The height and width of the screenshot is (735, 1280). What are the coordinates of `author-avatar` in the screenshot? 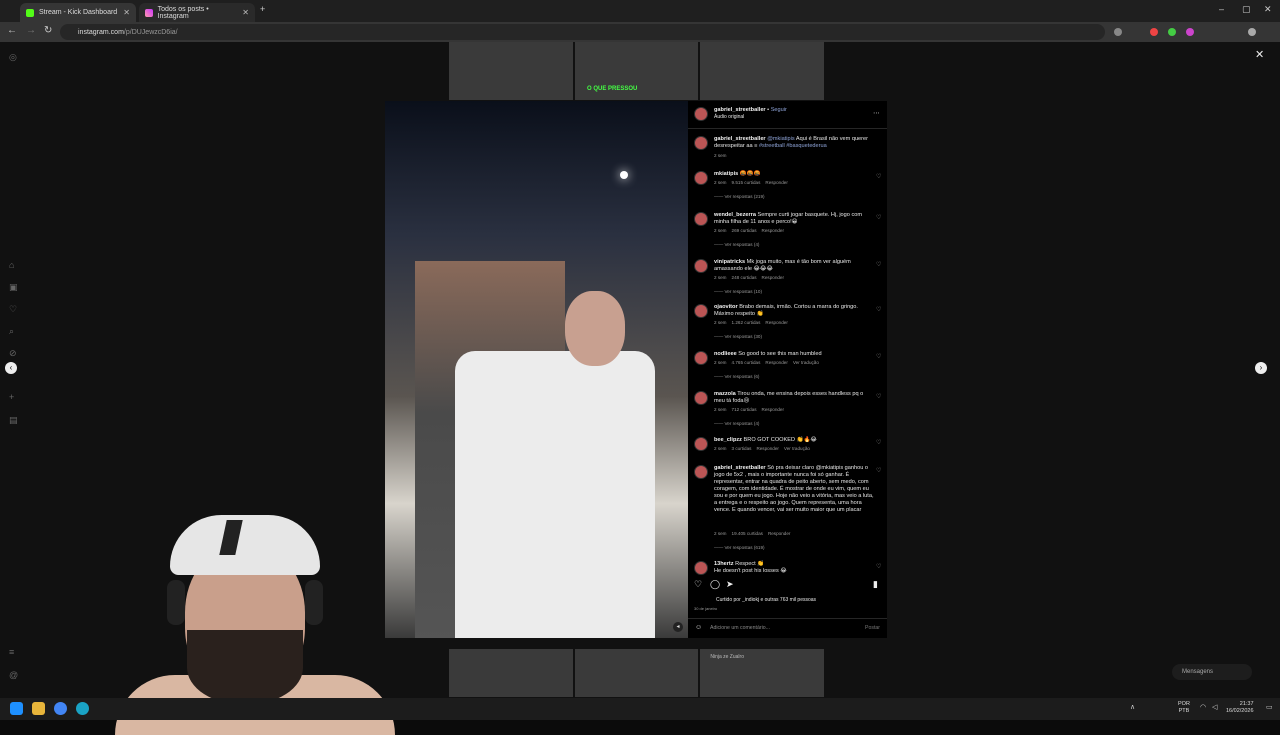 It's located at (701, 114).